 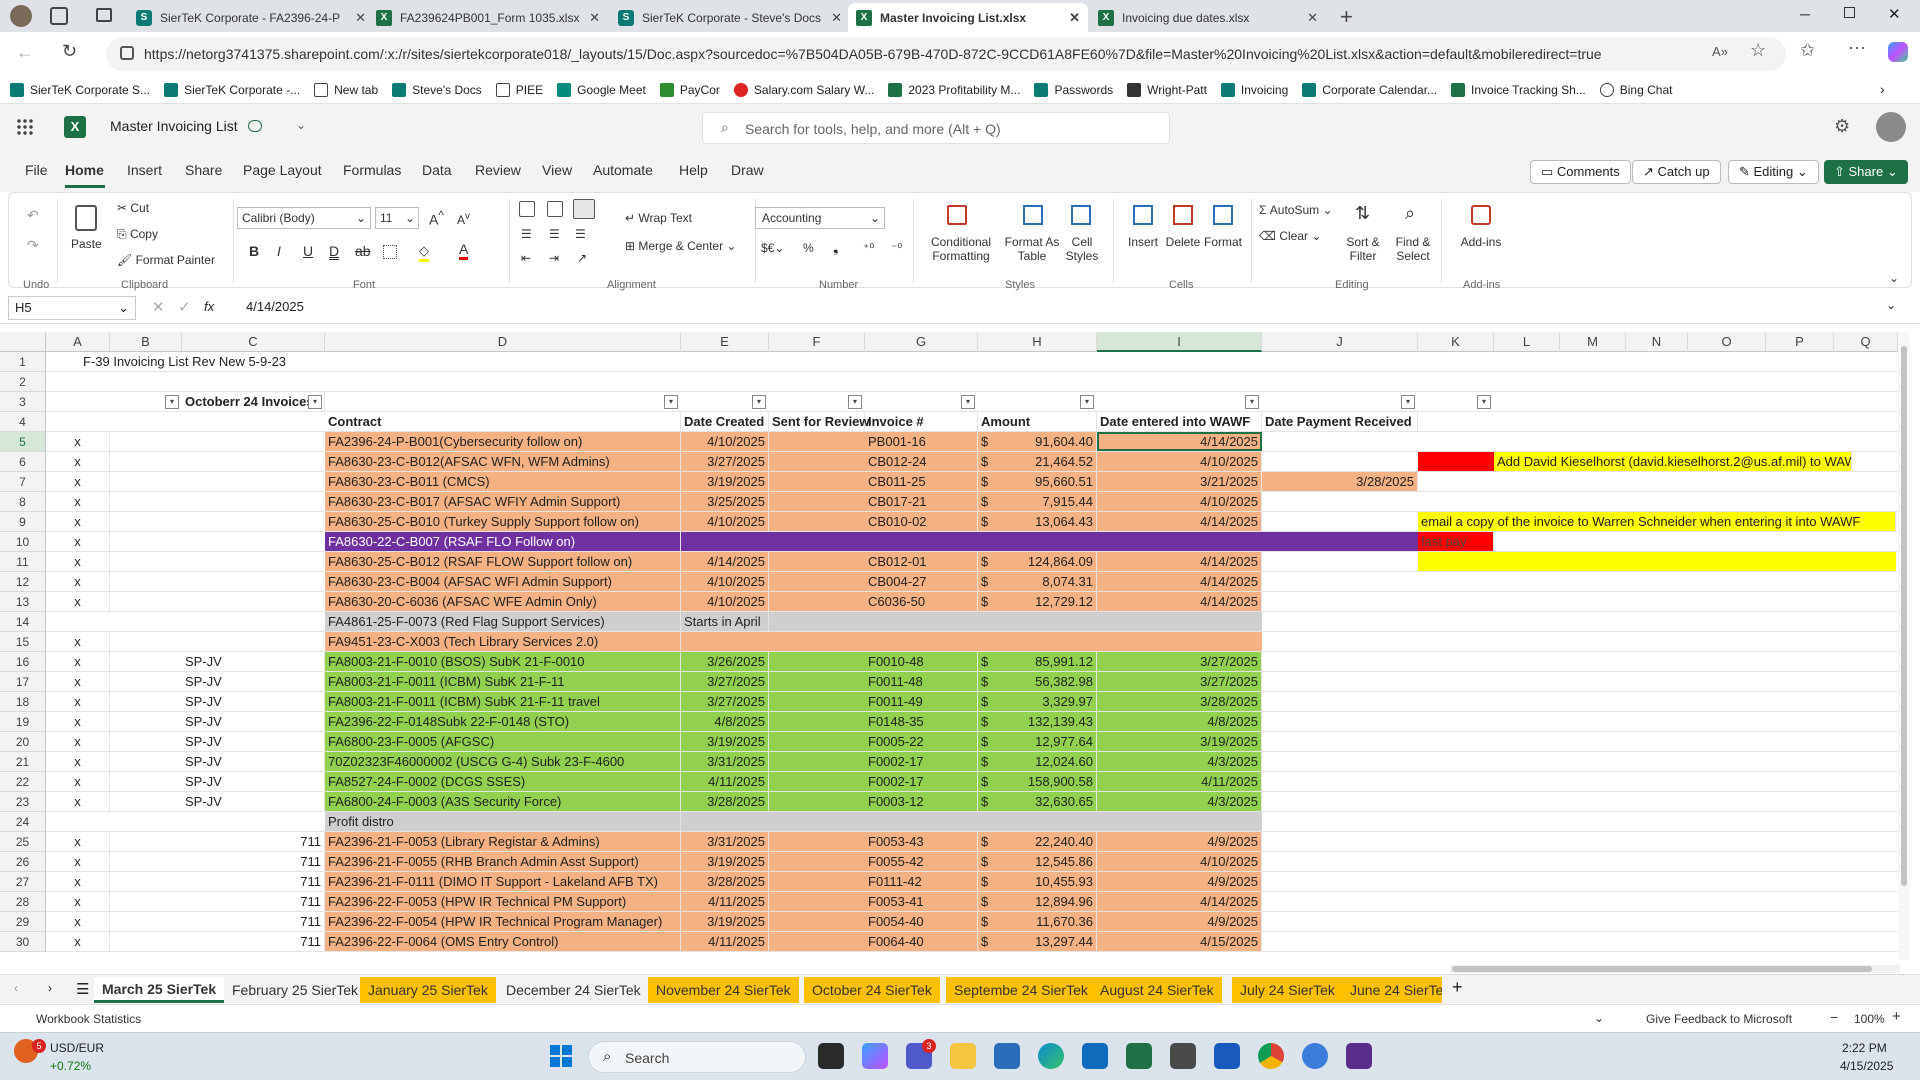 I want to click on increase-decimal-icon: ⁺⁰, so click(x=868, y=248).